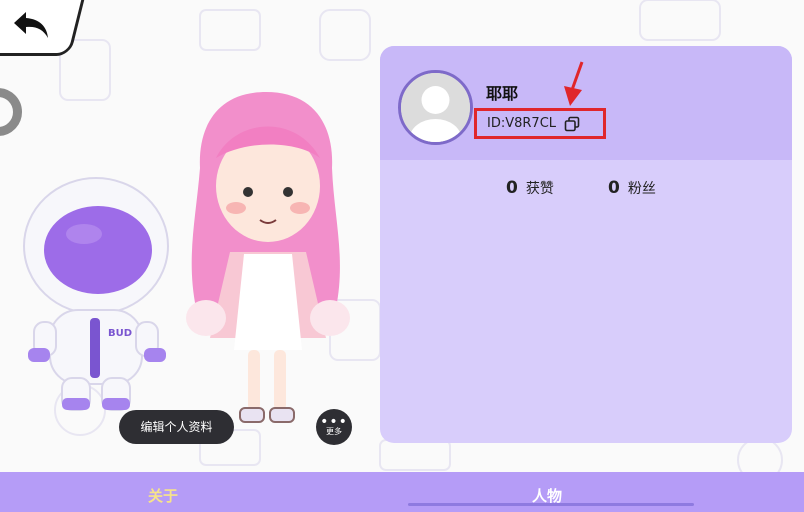  I want to click on fans-stat: 0 粉丝, so click(632, 188).